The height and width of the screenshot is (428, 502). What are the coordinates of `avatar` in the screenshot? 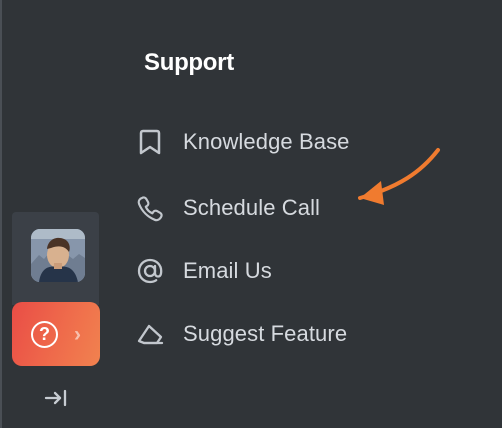 It's located at (58, 255).